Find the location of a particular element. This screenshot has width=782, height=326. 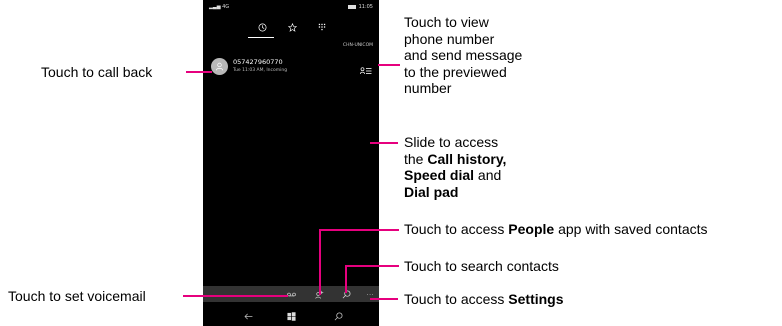

callout-slide-and: and is located at coordinates (488, 175).